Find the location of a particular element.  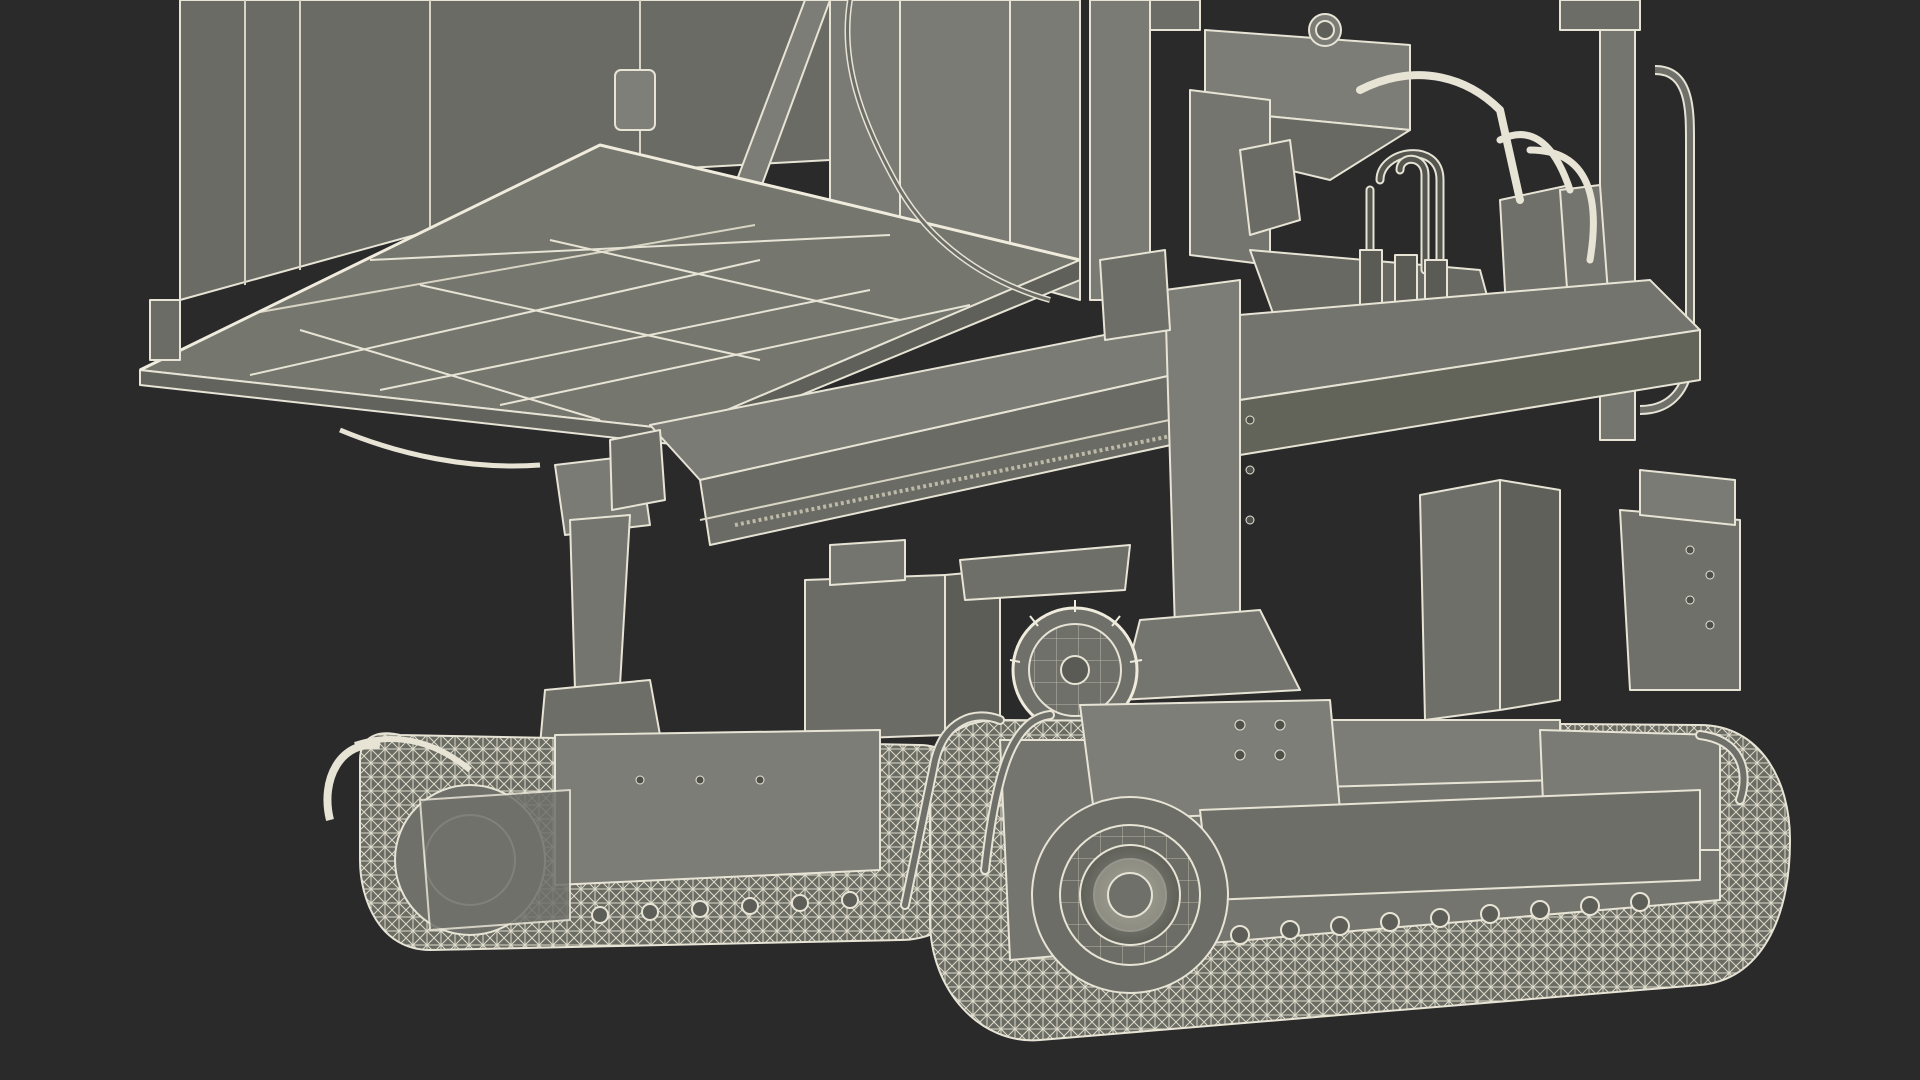

right-tank is located at coordinates (1580, 595).